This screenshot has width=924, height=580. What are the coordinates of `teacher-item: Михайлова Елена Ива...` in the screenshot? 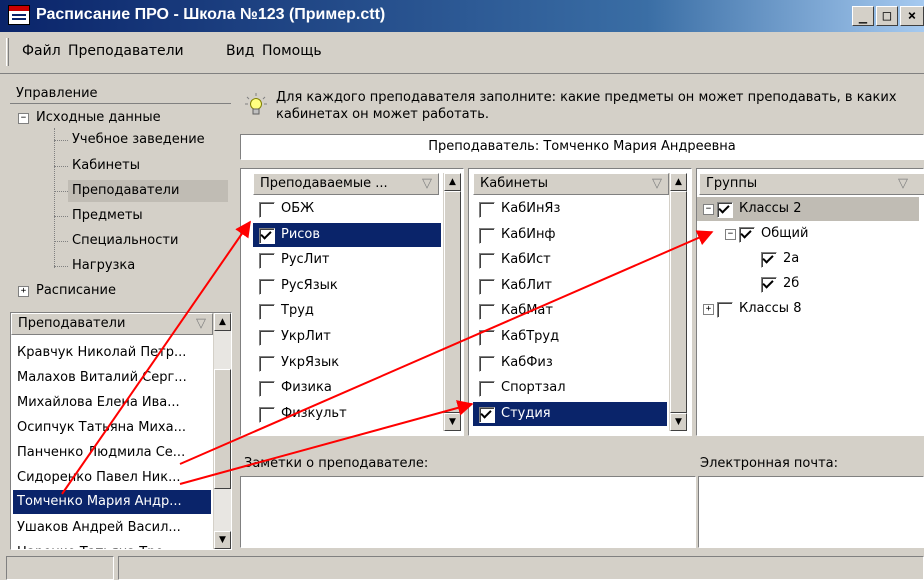 It's located at (98, 403).